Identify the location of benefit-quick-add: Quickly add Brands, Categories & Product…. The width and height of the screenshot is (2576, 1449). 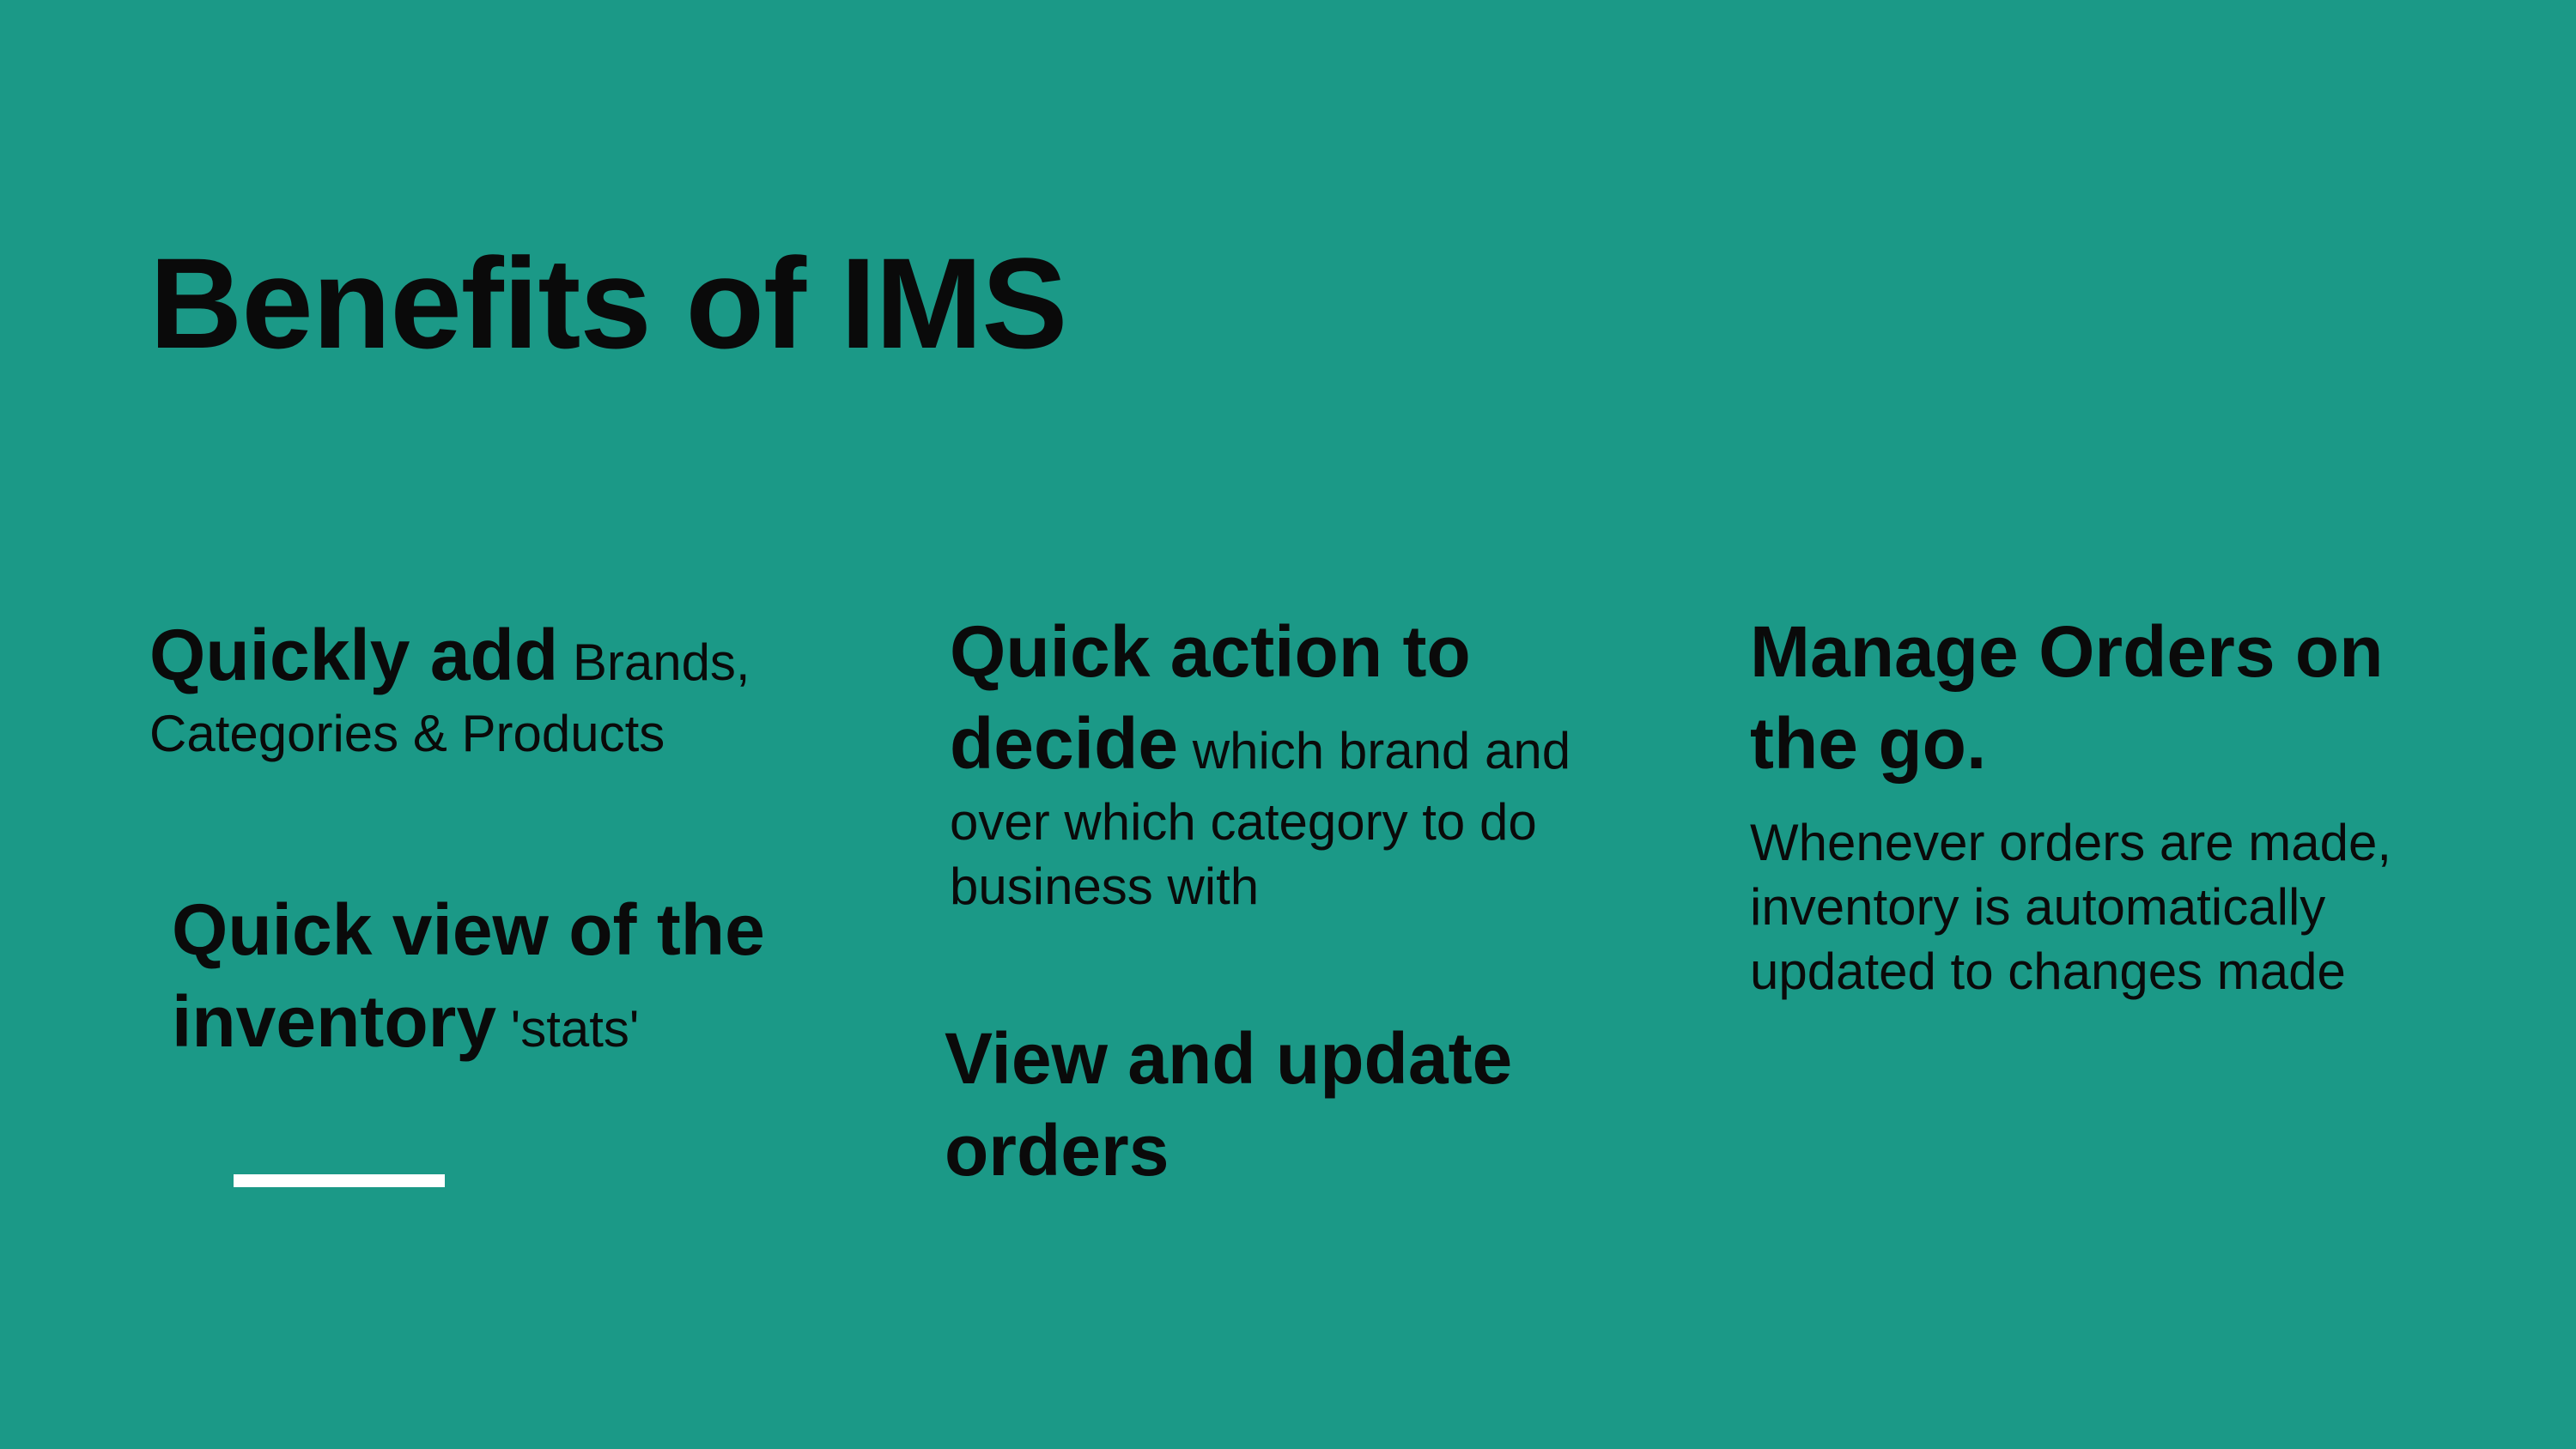
(484, 687).